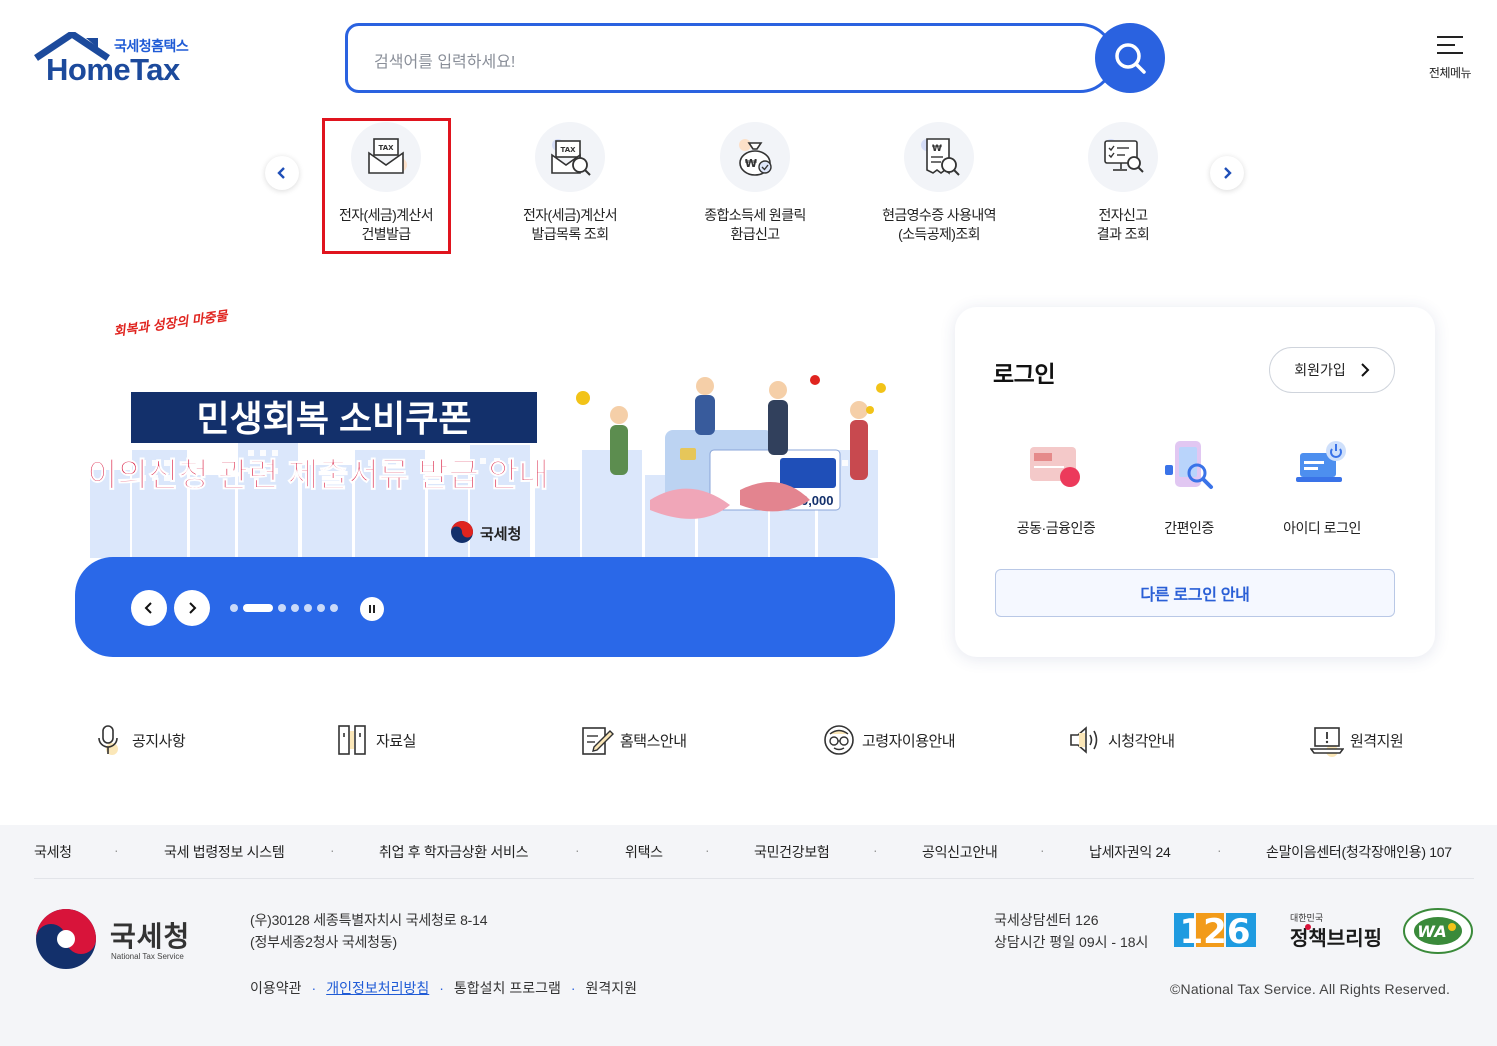 This screenshot has height=1046, width=1497. What do you see at coordinates (839, 740) in the screenshot?
I see `elderly-glasses-icon` at bounding box center [839, 740].